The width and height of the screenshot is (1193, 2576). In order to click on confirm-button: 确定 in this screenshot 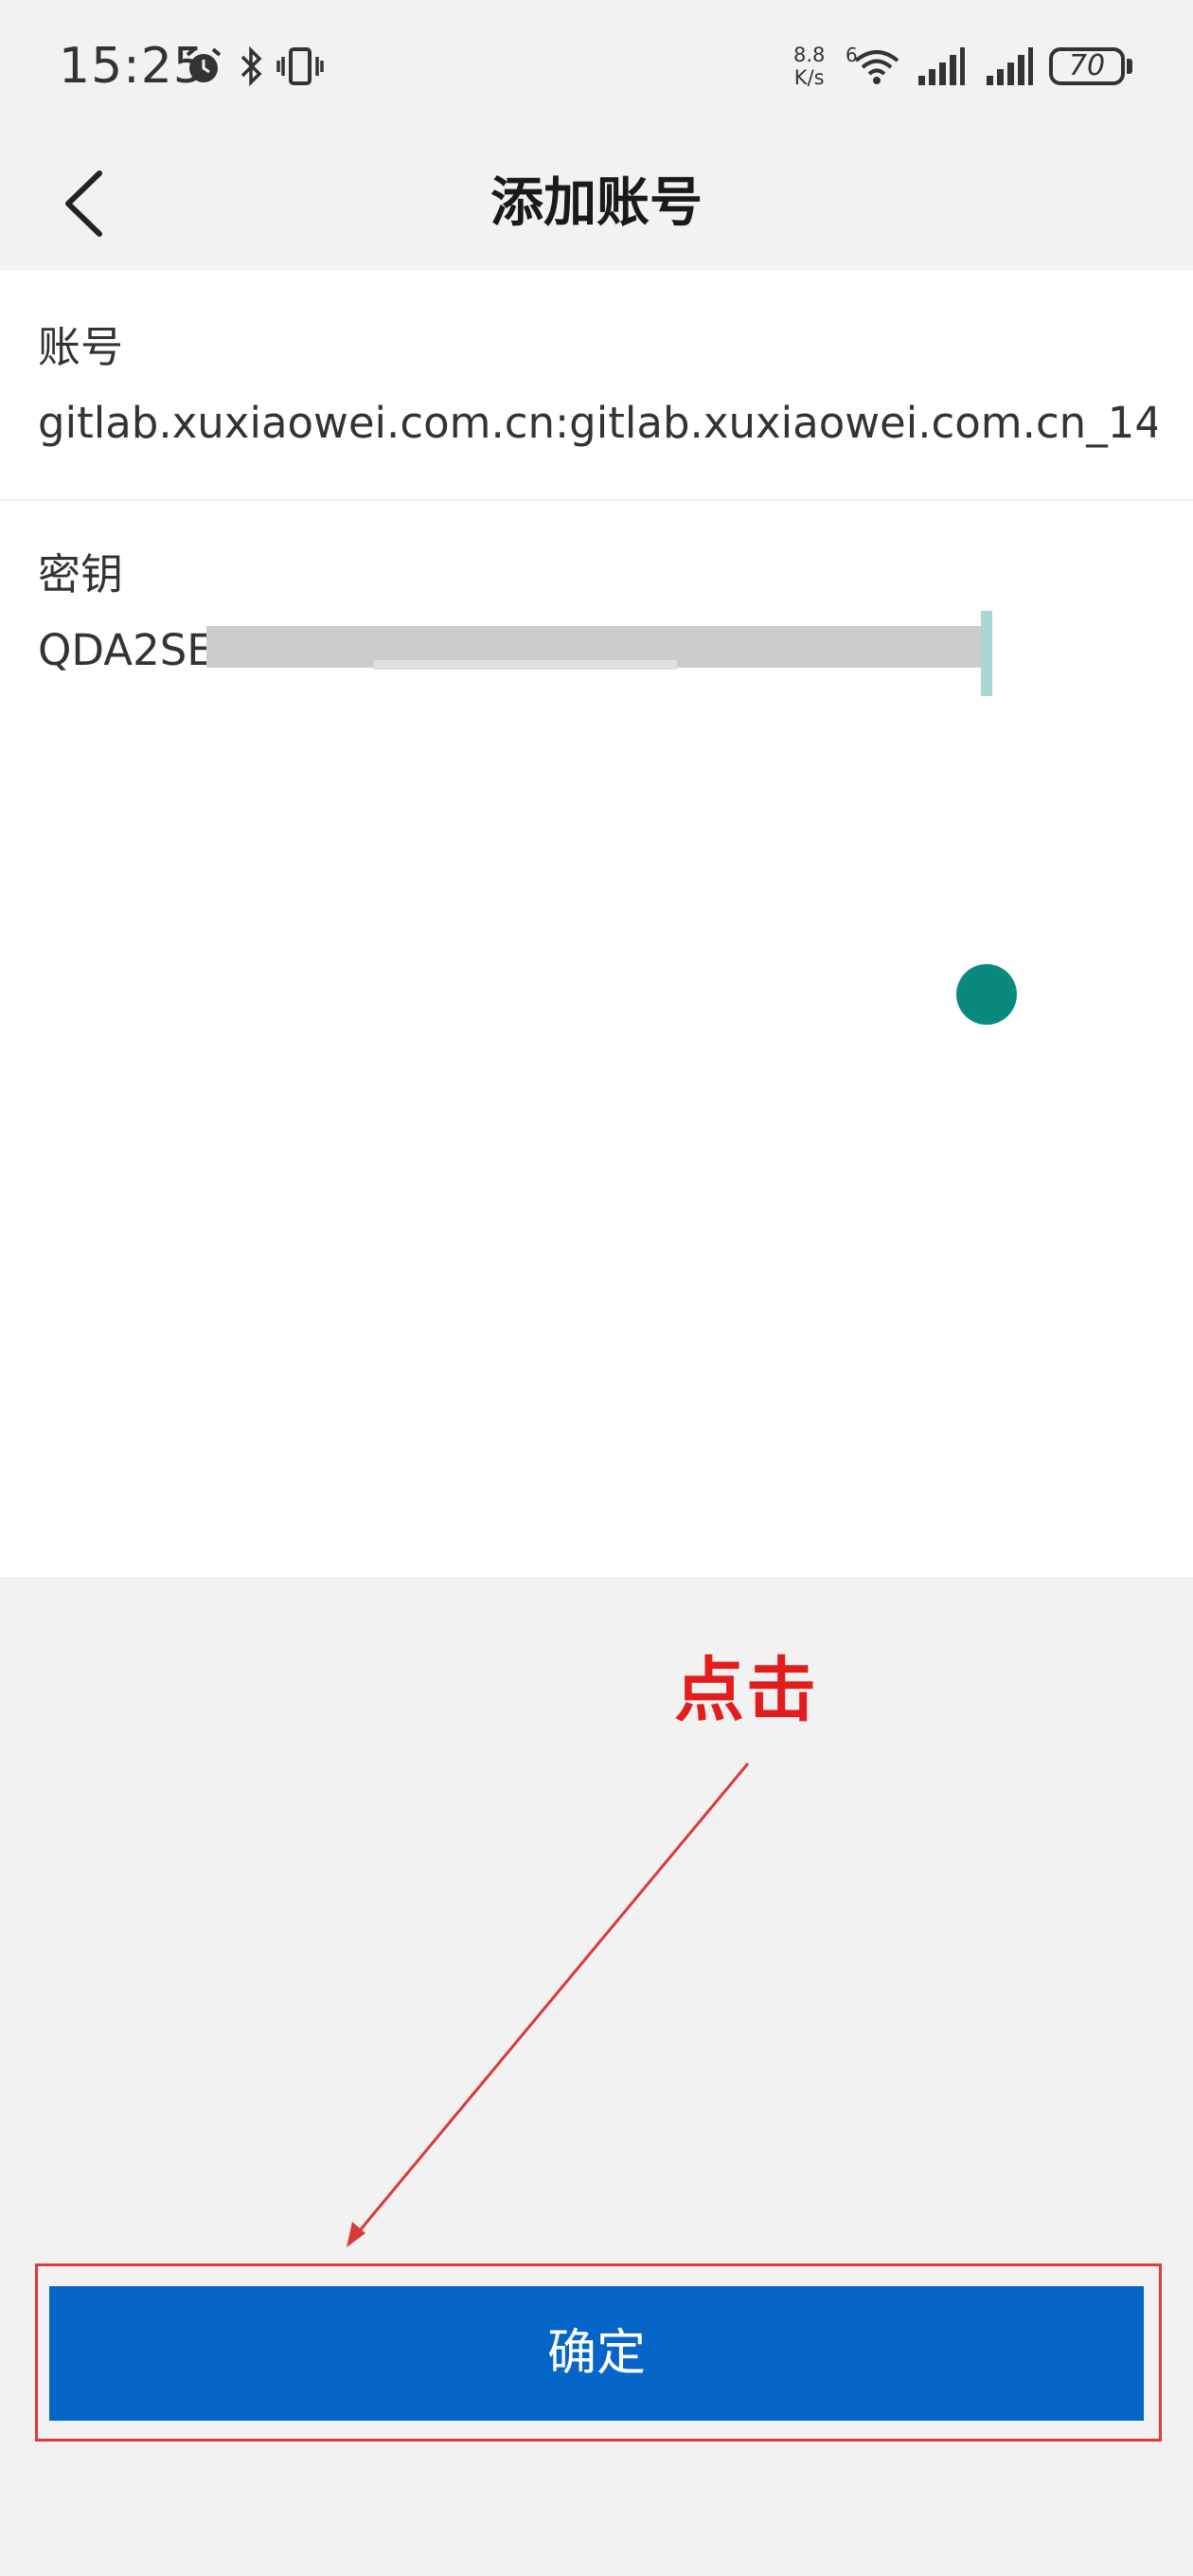, I will do `click(596, 2353)`.